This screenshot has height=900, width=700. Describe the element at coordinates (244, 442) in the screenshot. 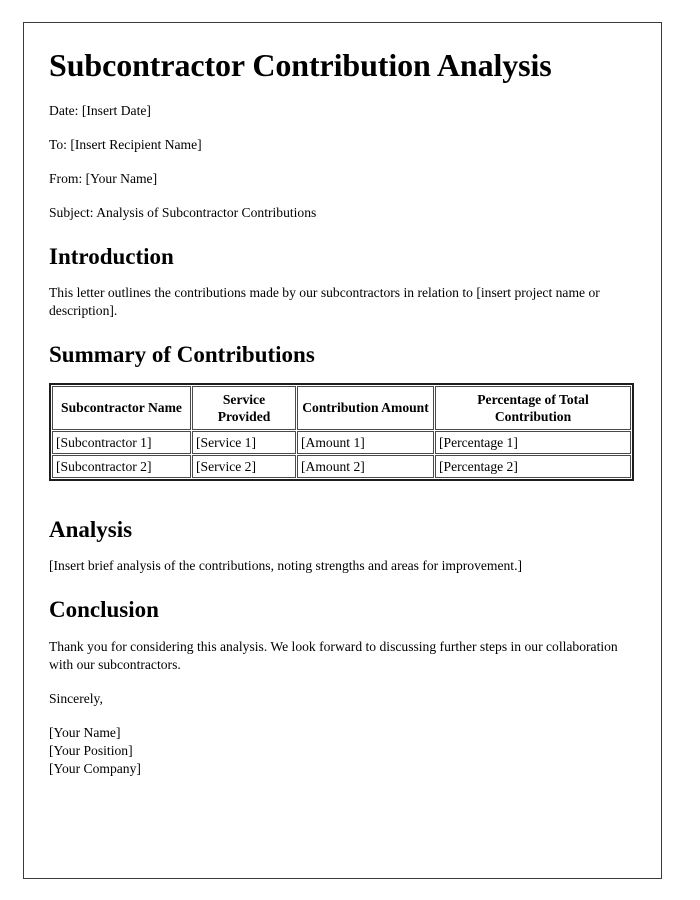

I see `cell-service-provided: [Service 1]` at that location.